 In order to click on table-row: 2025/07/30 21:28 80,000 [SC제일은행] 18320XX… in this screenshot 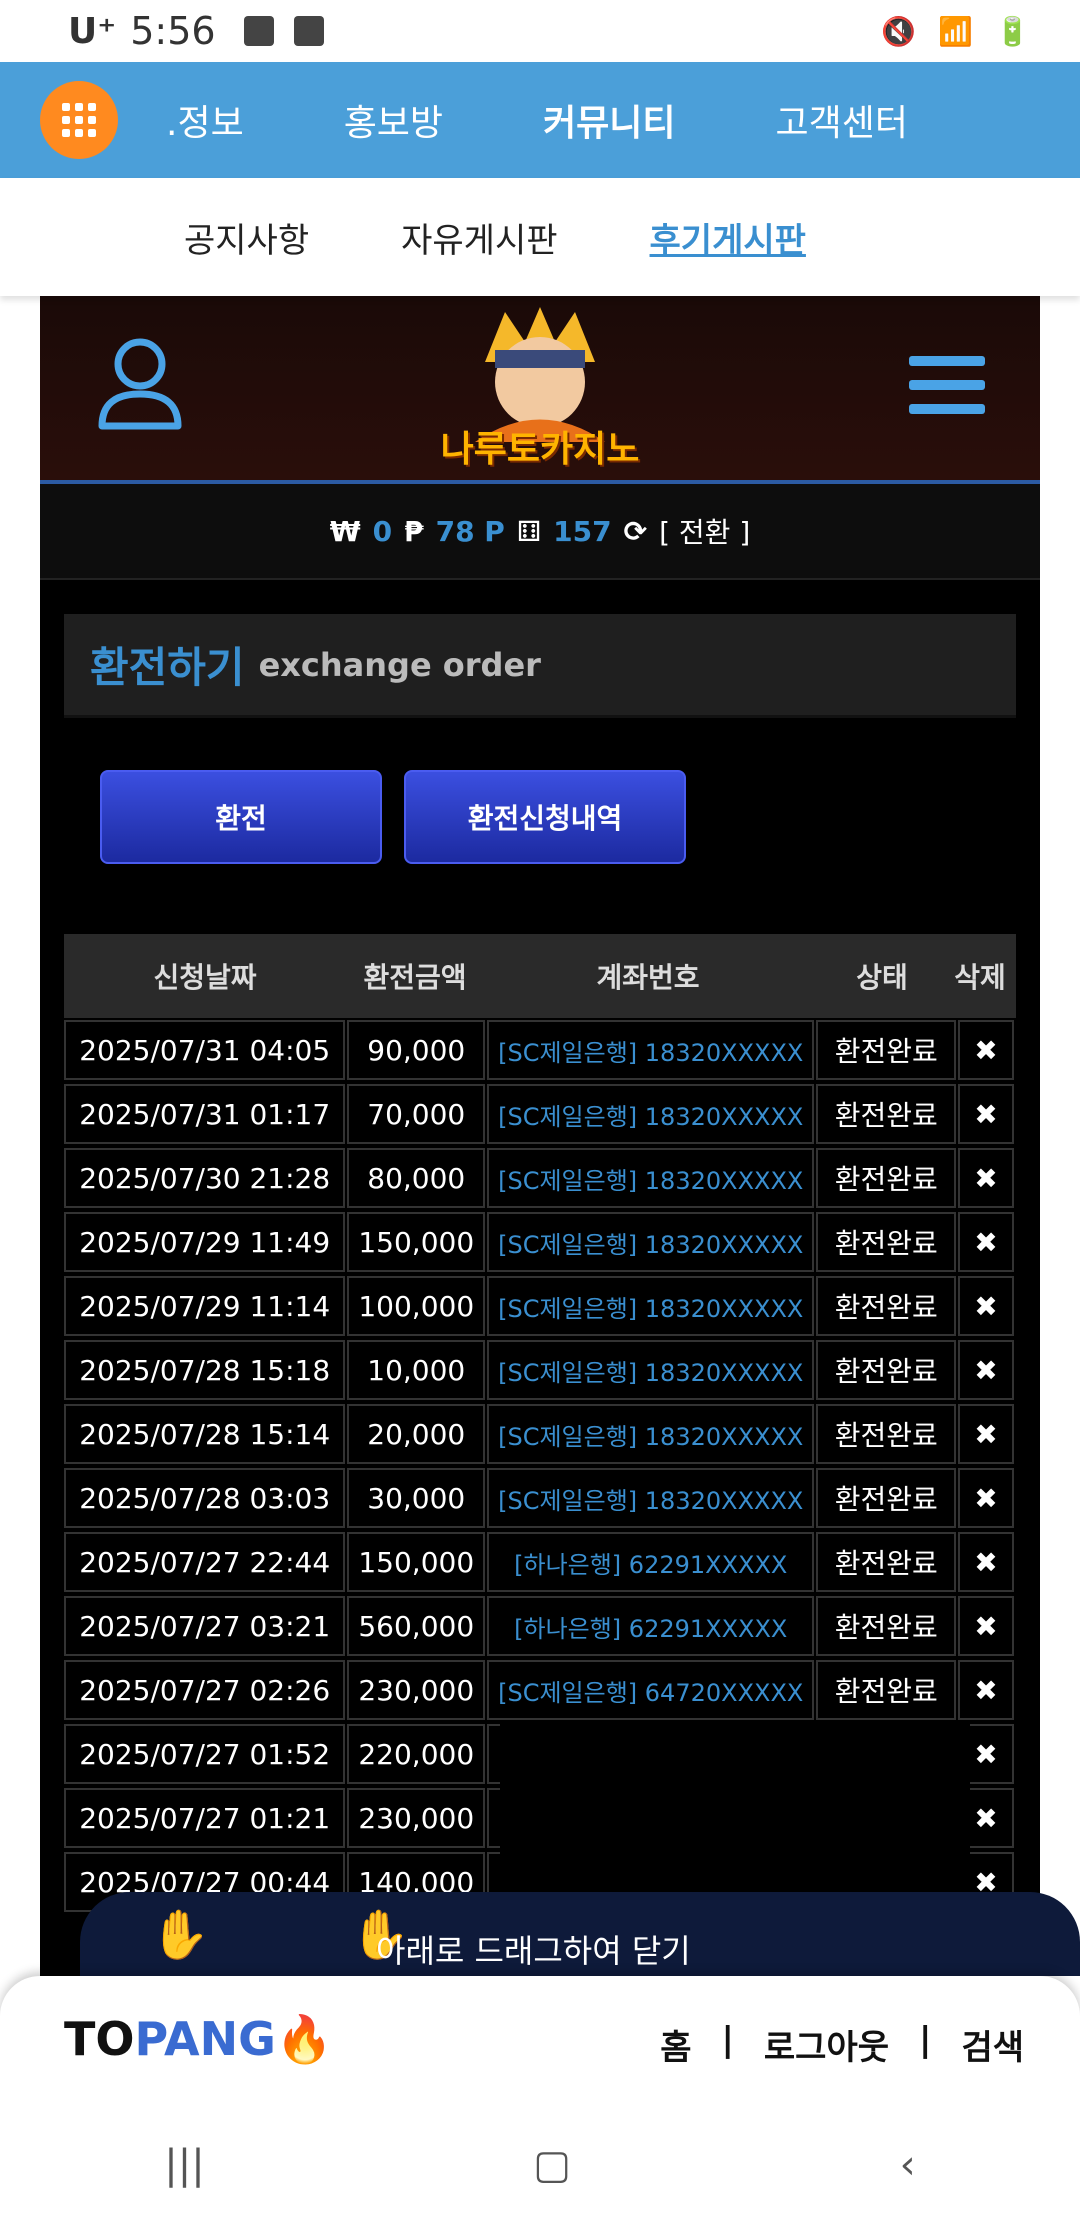, I will do `click(540, 1178)`.